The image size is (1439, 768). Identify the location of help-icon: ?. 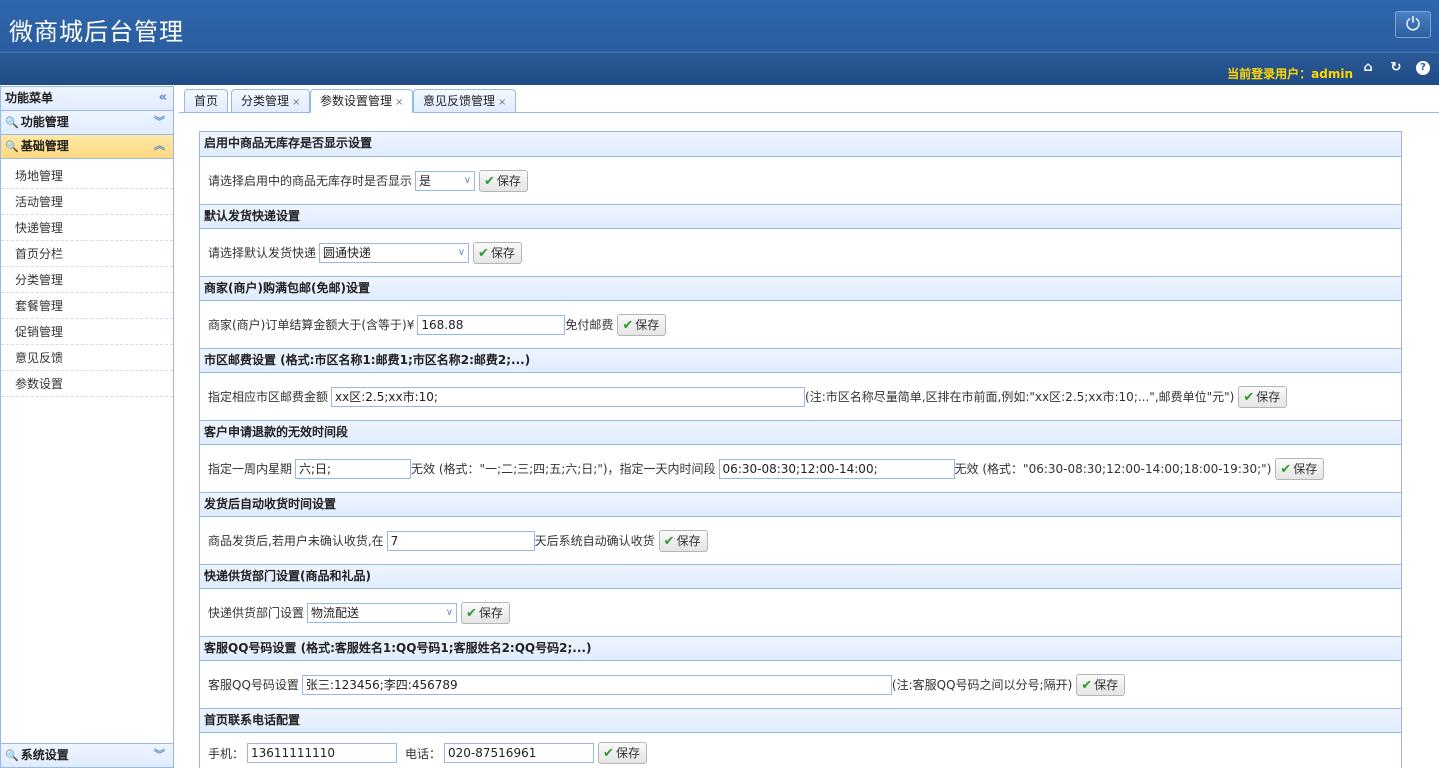
(1423, 68).